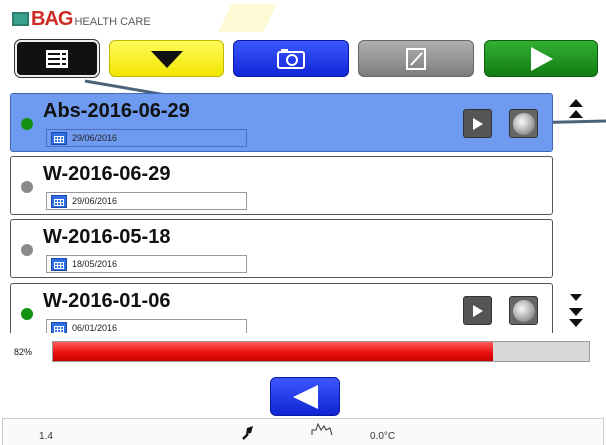 Image resolution: width=606 pixels, height=445 pixels. What do you see at coordinates (281, 248) in the screenshot?
I see `list-item: W-2016-05-18 18/05/2016` at bounding box center [281, 248].